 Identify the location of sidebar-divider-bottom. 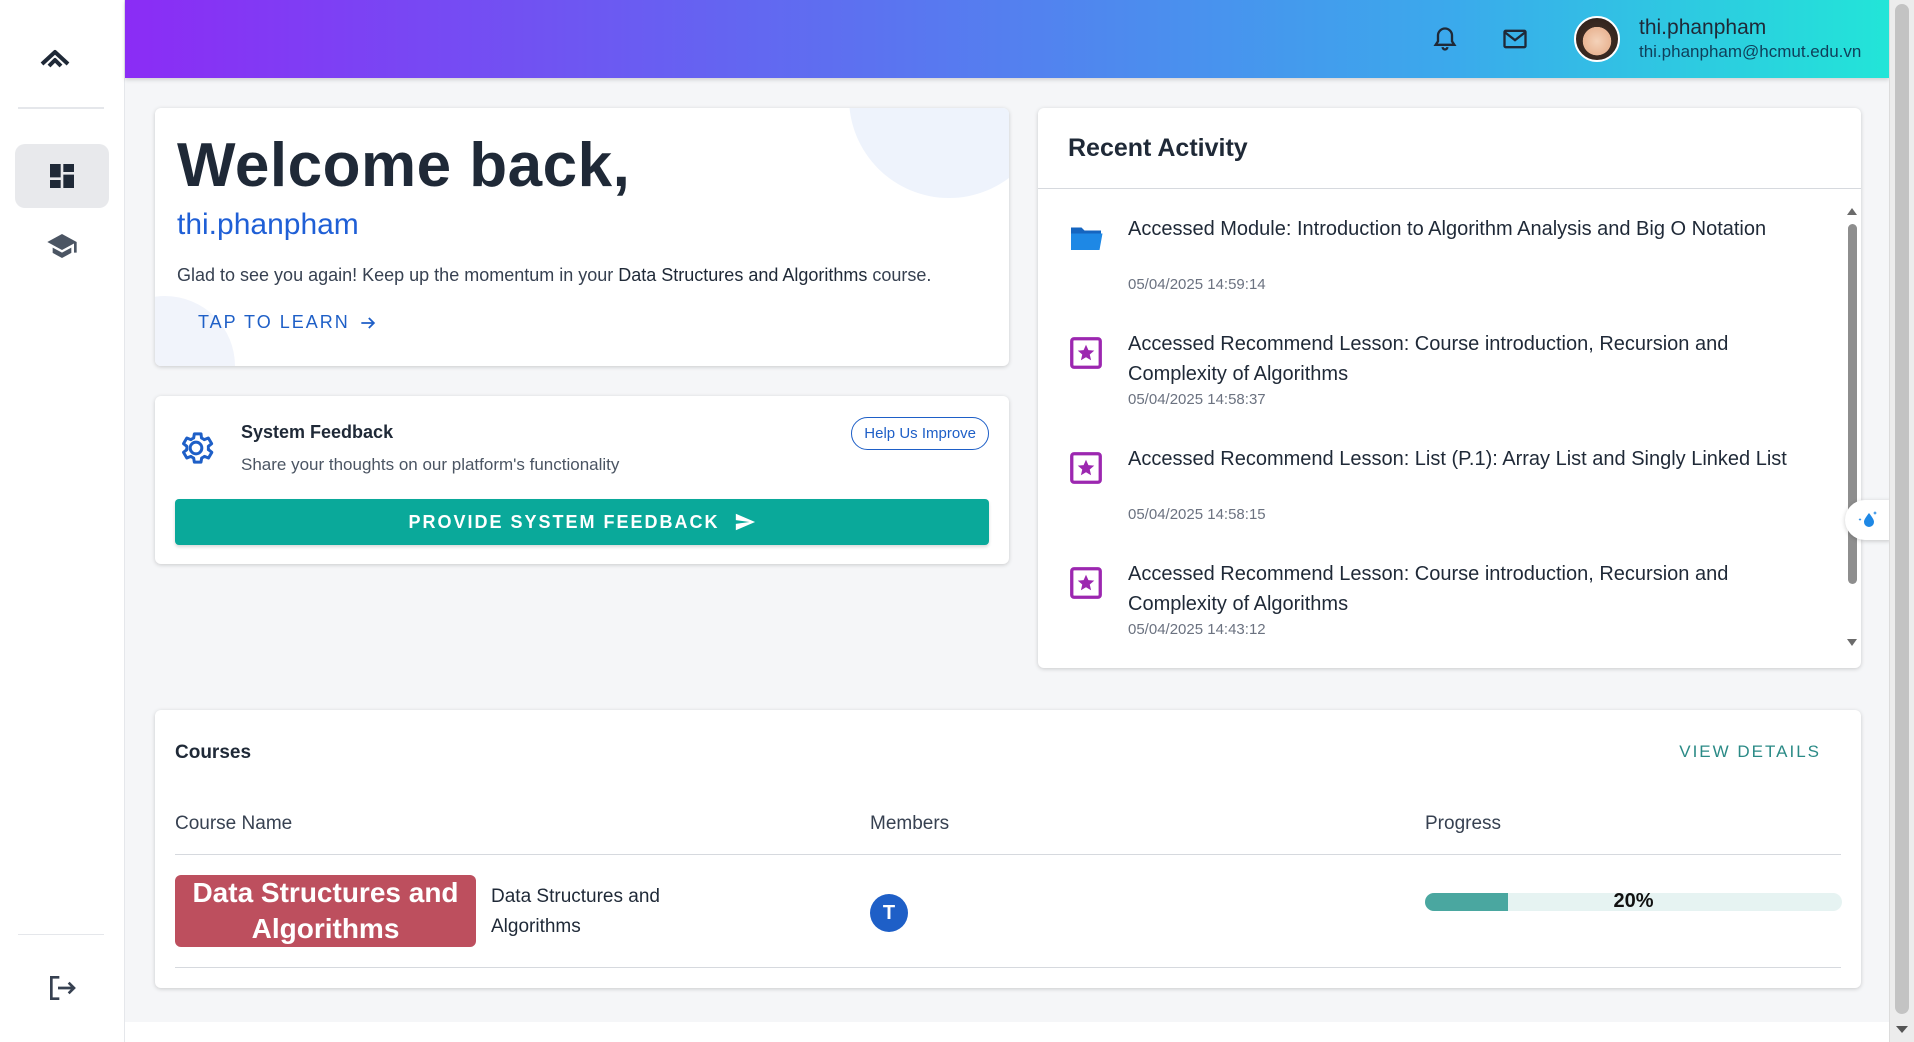
(61, 934).